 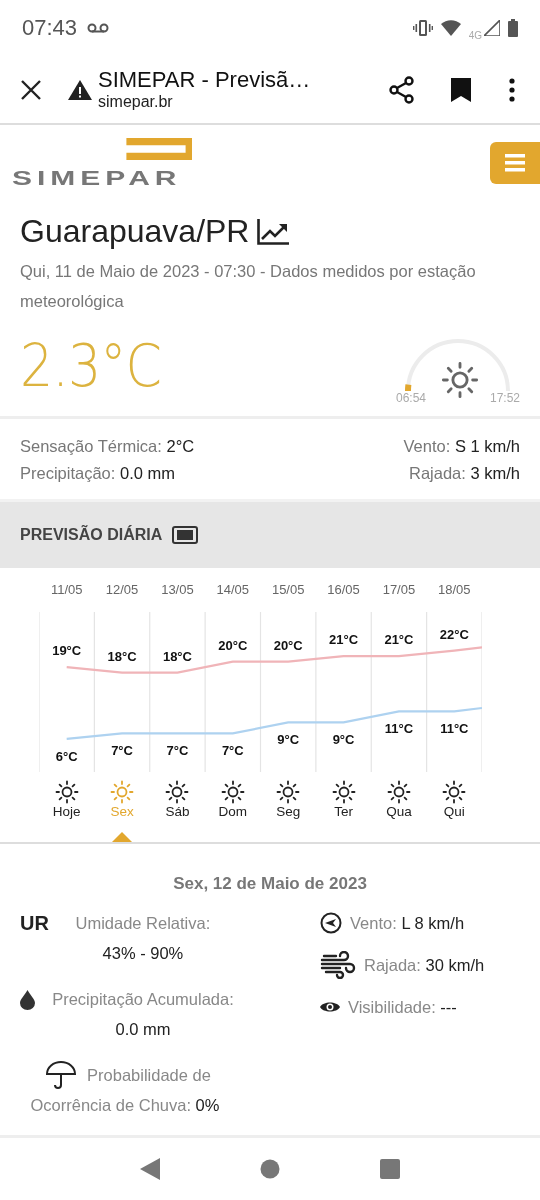 What do you see at coordinates (248, 286) in the screenshot?
I see `observation-info: Qui, 11 de Maio de 2023 - 07:30 - Dados medidos por estação meteorológica` at bounding box center [248, 286].